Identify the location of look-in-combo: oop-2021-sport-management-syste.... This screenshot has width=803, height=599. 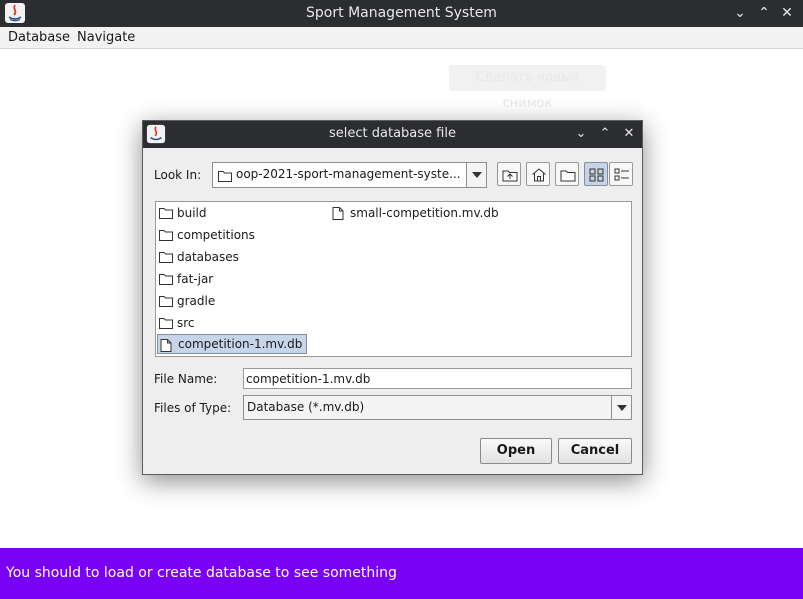
(349, 175).